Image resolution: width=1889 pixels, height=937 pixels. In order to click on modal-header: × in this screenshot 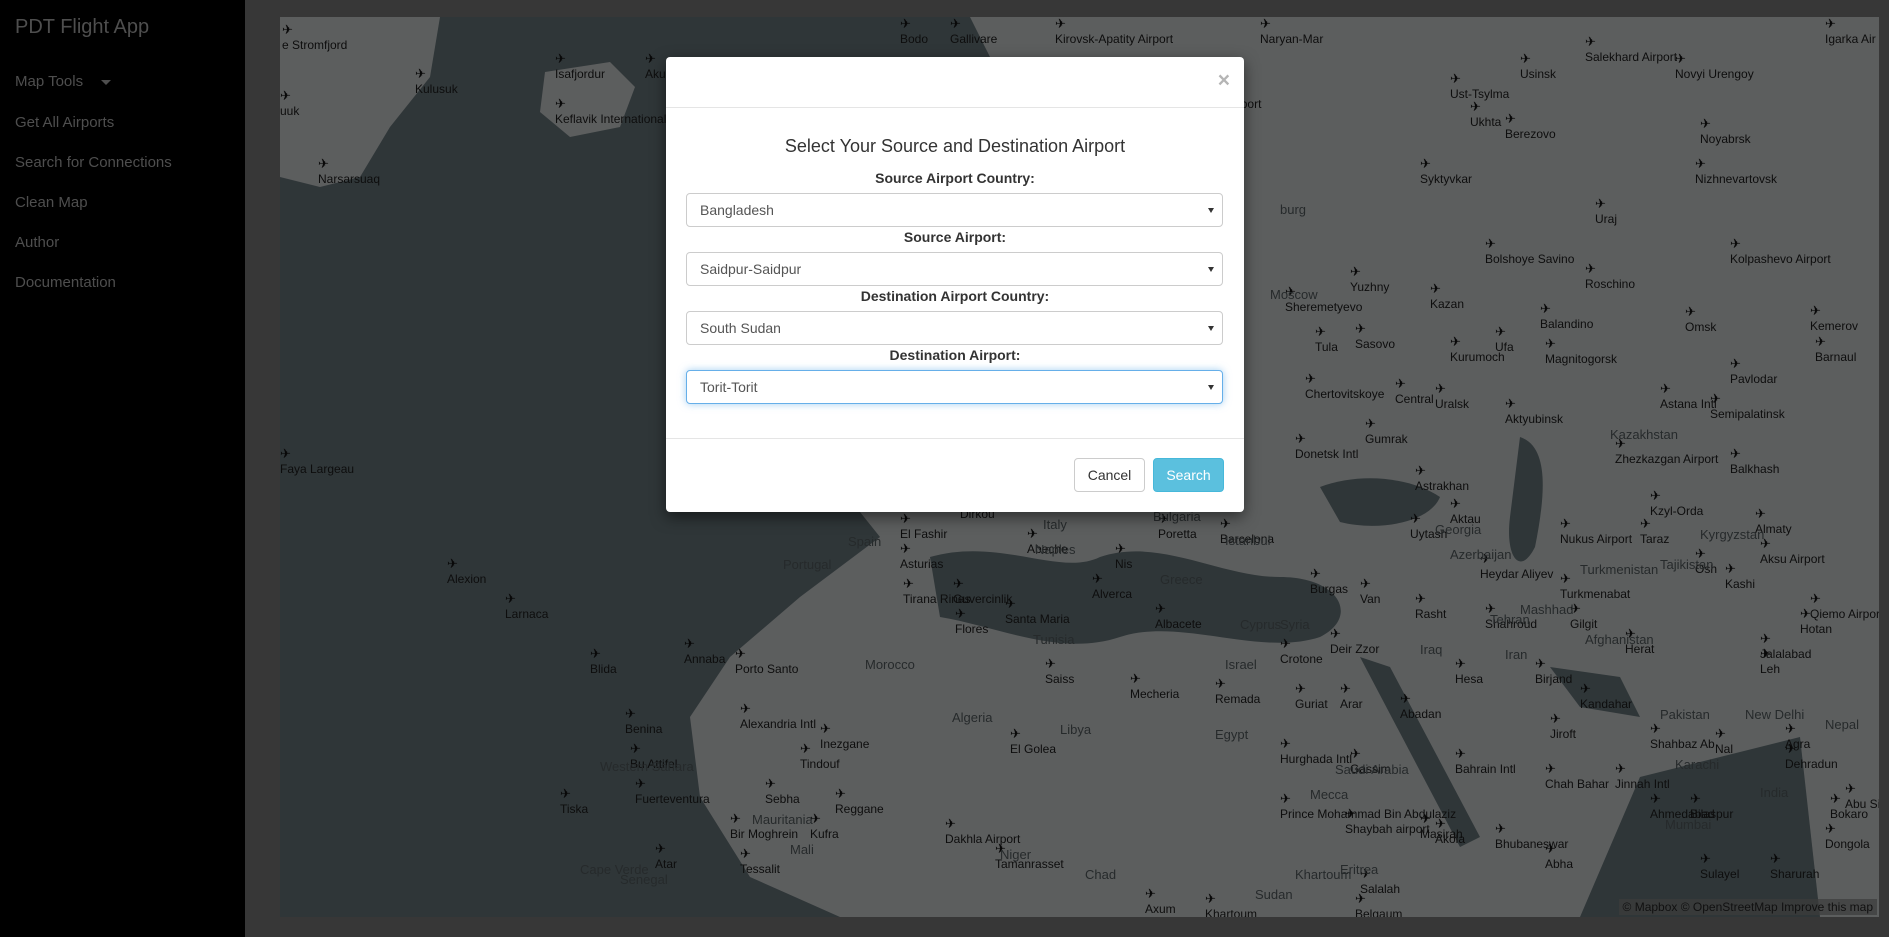, I will do `click(955, 82)`.